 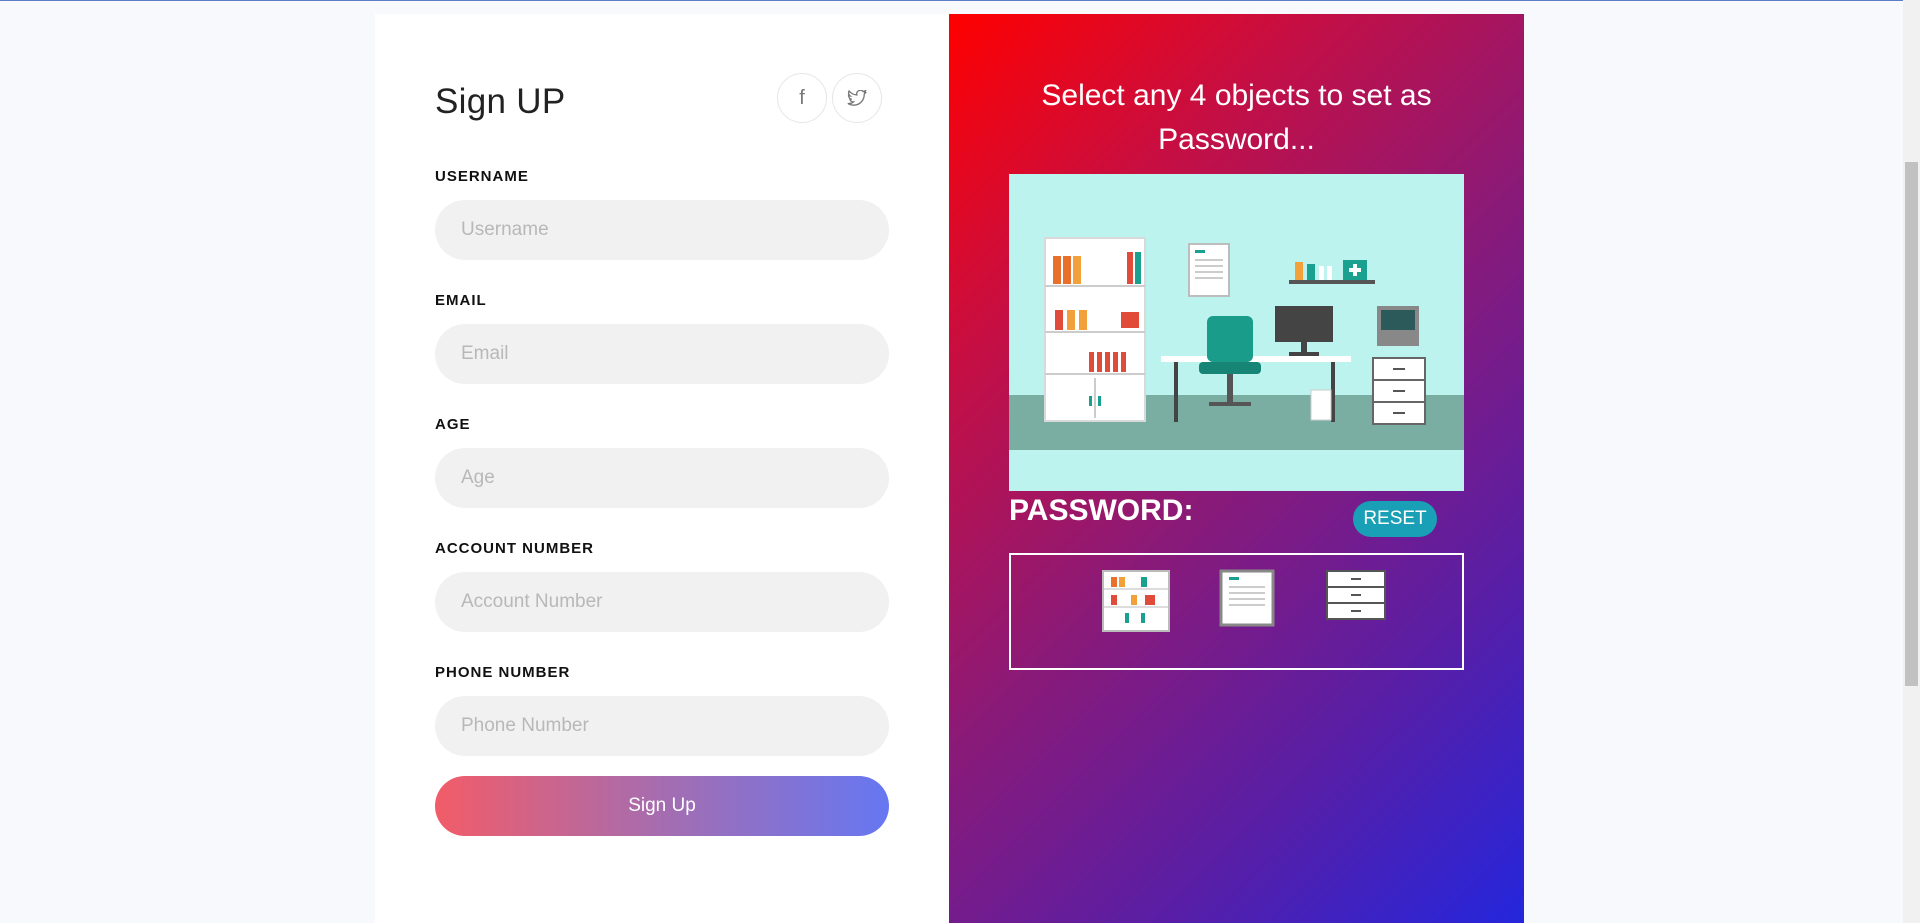 What do you see at coordinates (960, 0) in the screenshot?
I see `window-top-border` at bounding box center [960, 0].